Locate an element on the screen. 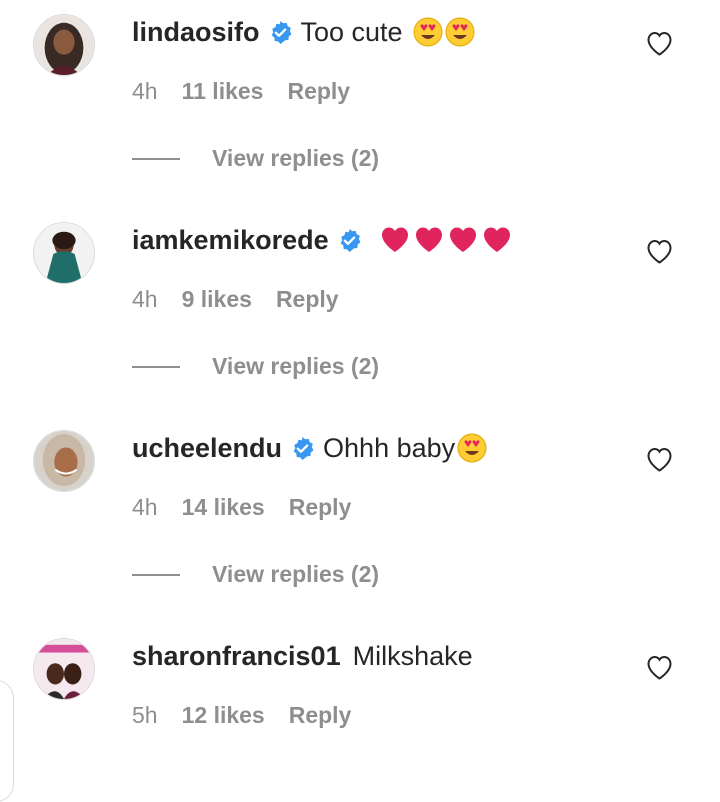  username: iamkemikorede is located at coordinates (230, 240).